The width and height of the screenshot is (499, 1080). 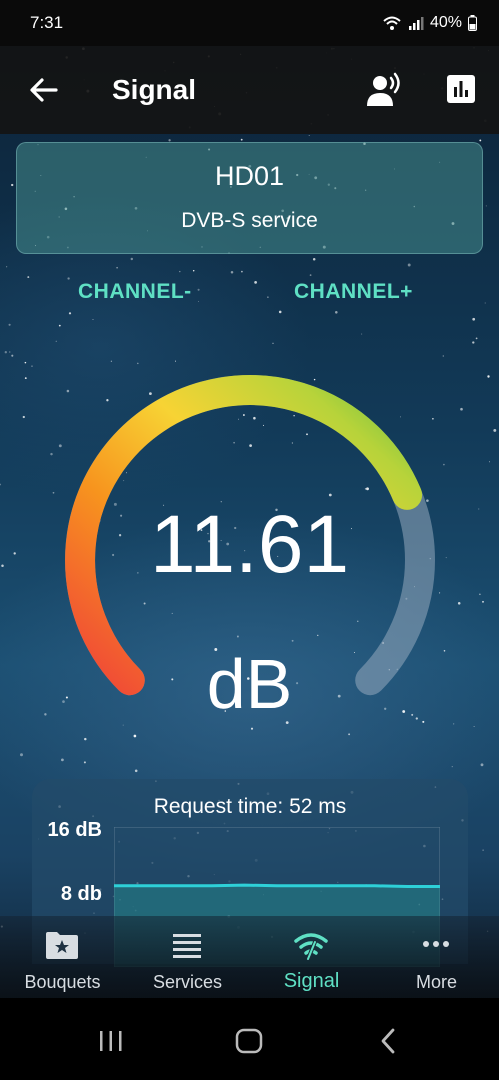 What do you see at coordinates (249, 684) in the screenshot?
I see `signal-unit: dB` at bounding box center [249, 684].